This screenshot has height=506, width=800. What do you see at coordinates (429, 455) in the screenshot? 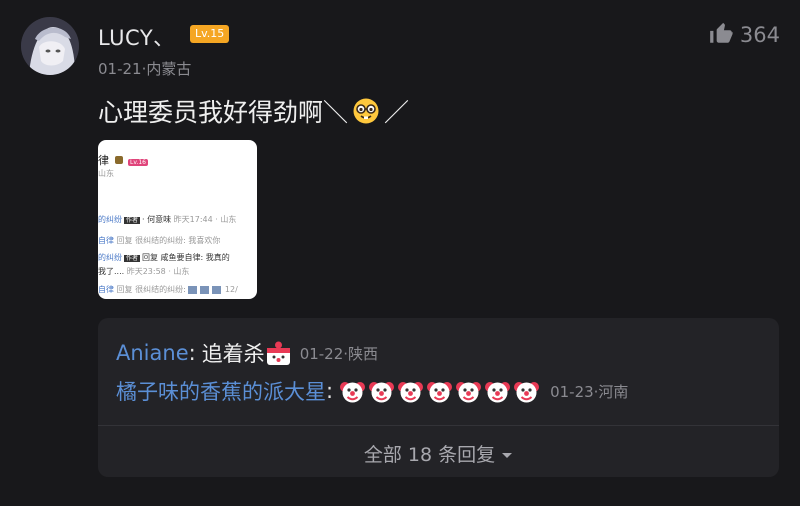
I see `view-all-replies-label: 全部 18 条回复` at bounding box center [429, 455].